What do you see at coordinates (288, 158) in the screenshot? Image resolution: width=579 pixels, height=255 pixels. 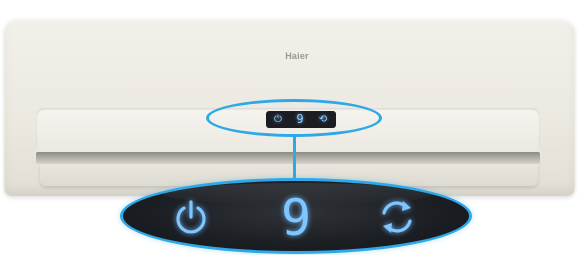 I see `air-vent-slot` at bounding box center [288, 158].